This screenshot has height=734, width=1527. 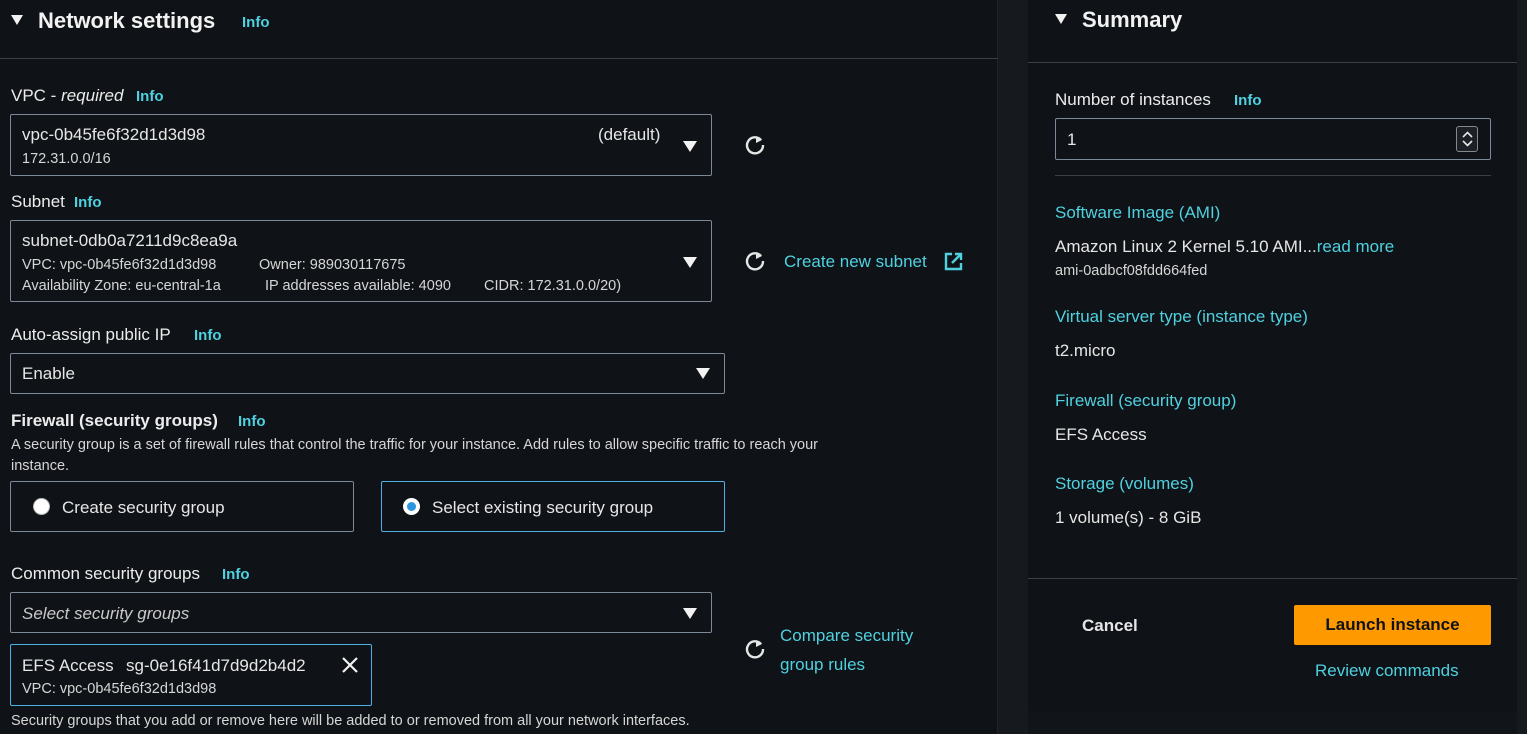 What do you see at coordinates (150, 96) in the screenshot?
I see `vpc-info-link: Info` at bounding box center [150, 96].